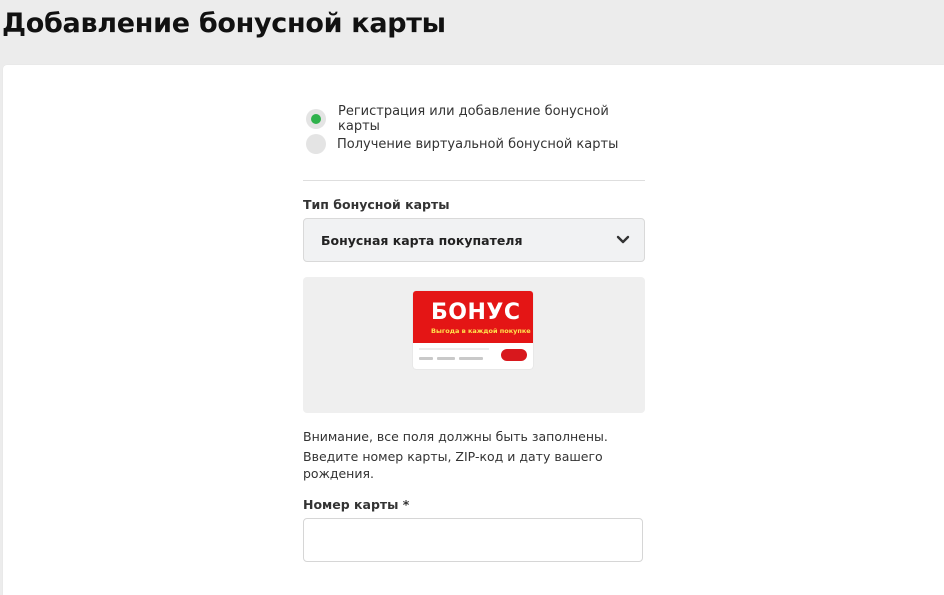 Image resolution: width=944 pixels, height=595 pixels. I want to click on card-type-selected-value: Бонусная карта покупателя, so click(422, 240).